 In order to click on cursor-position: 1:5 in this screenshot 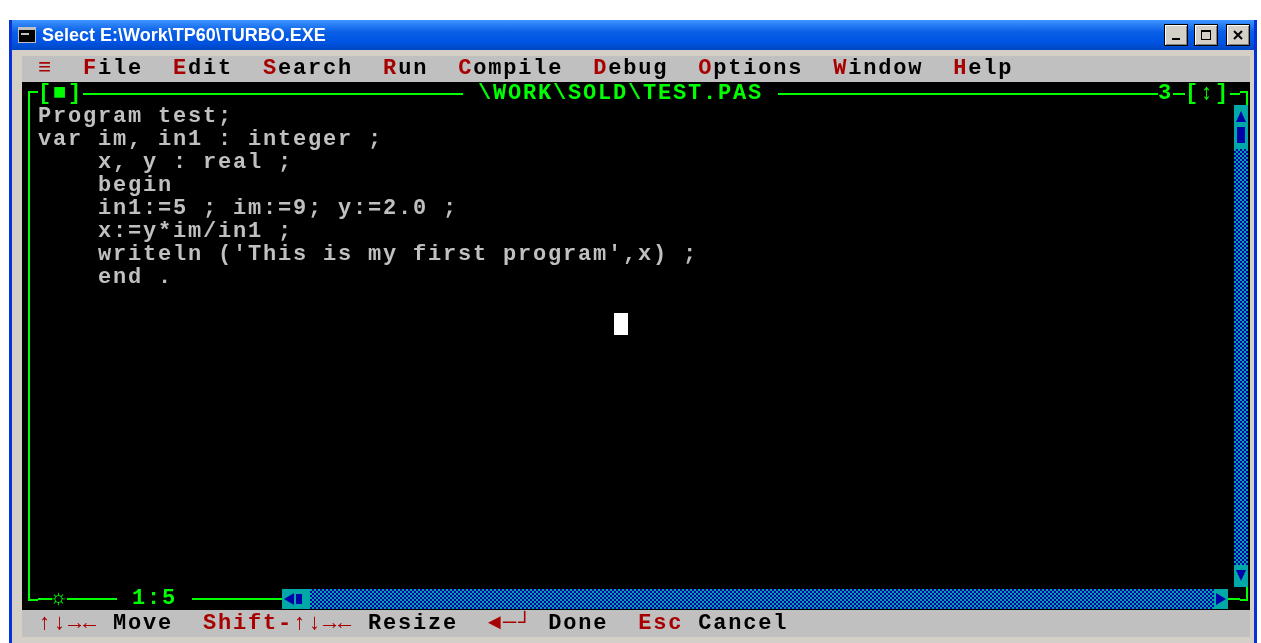, I will do `click(155, 598)`.